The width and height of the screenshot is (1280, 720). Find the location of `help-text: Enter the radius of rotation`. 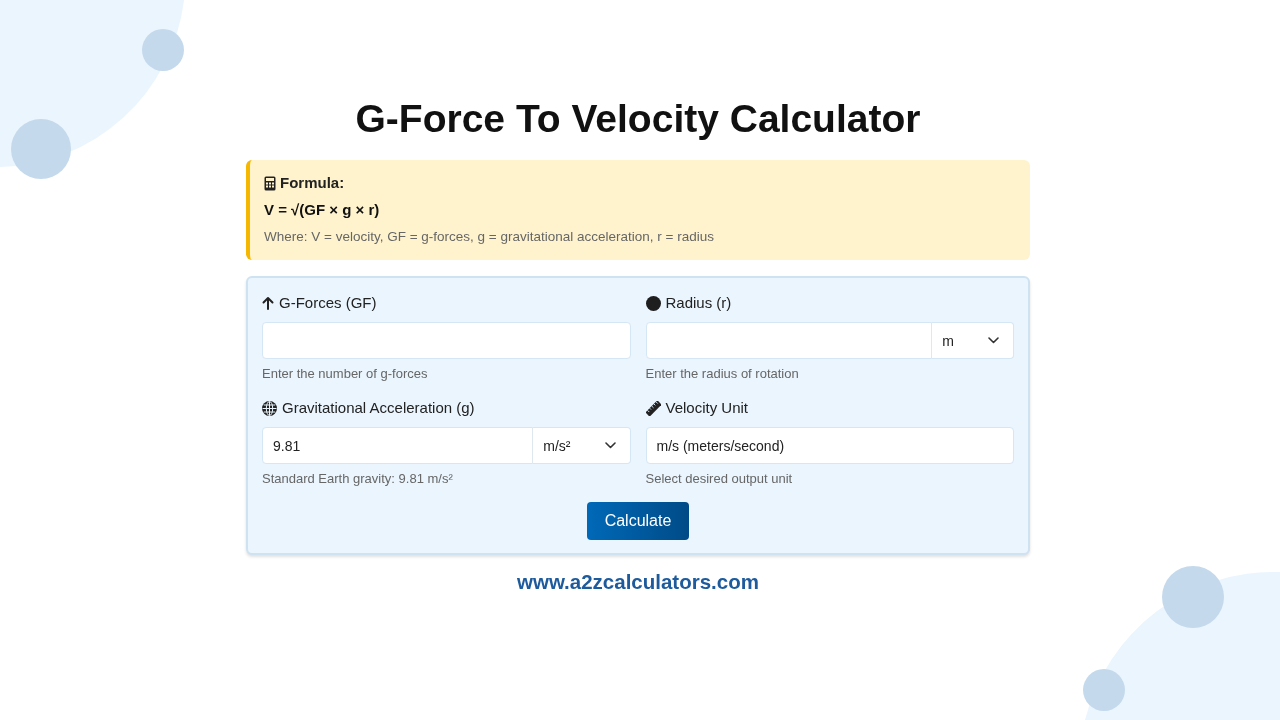

help-text: Enter the radius of rotation is located at coordinates (722, 374).